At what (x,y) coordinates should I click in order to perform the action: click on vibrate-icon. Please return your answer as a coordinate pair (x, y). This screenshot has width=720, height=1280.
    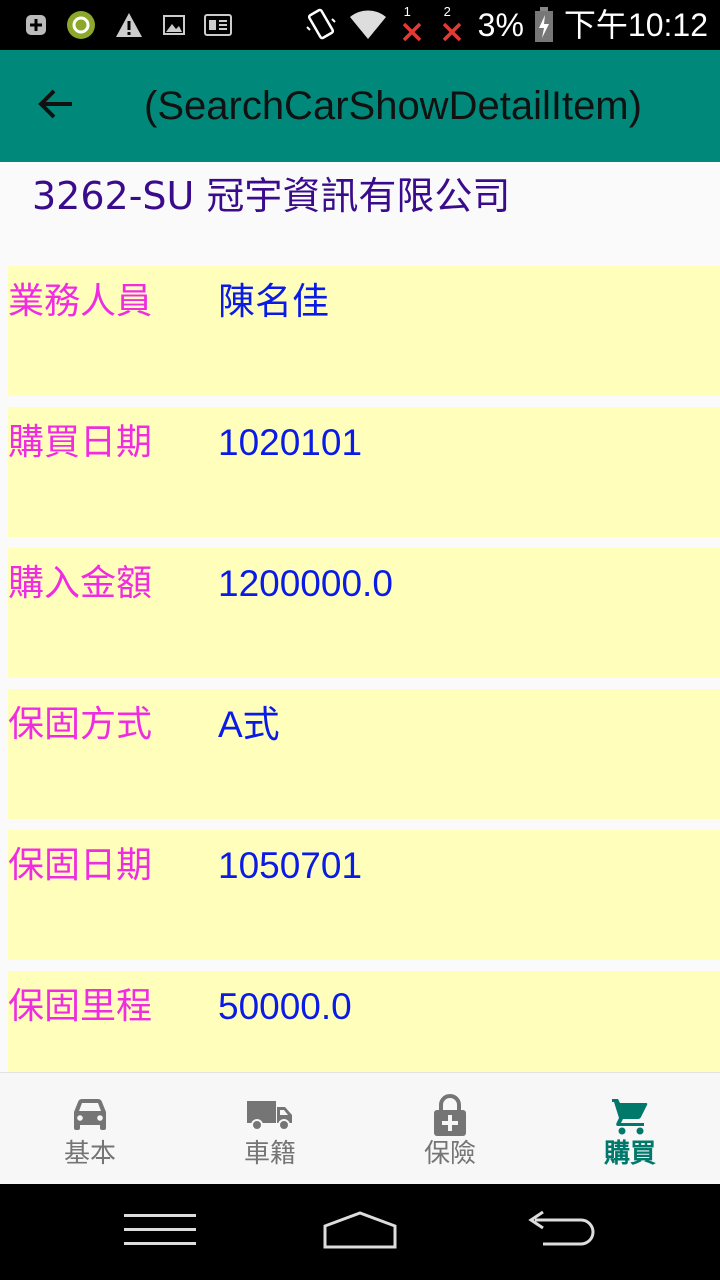
    Looking at the image, I should click on (321, 25).